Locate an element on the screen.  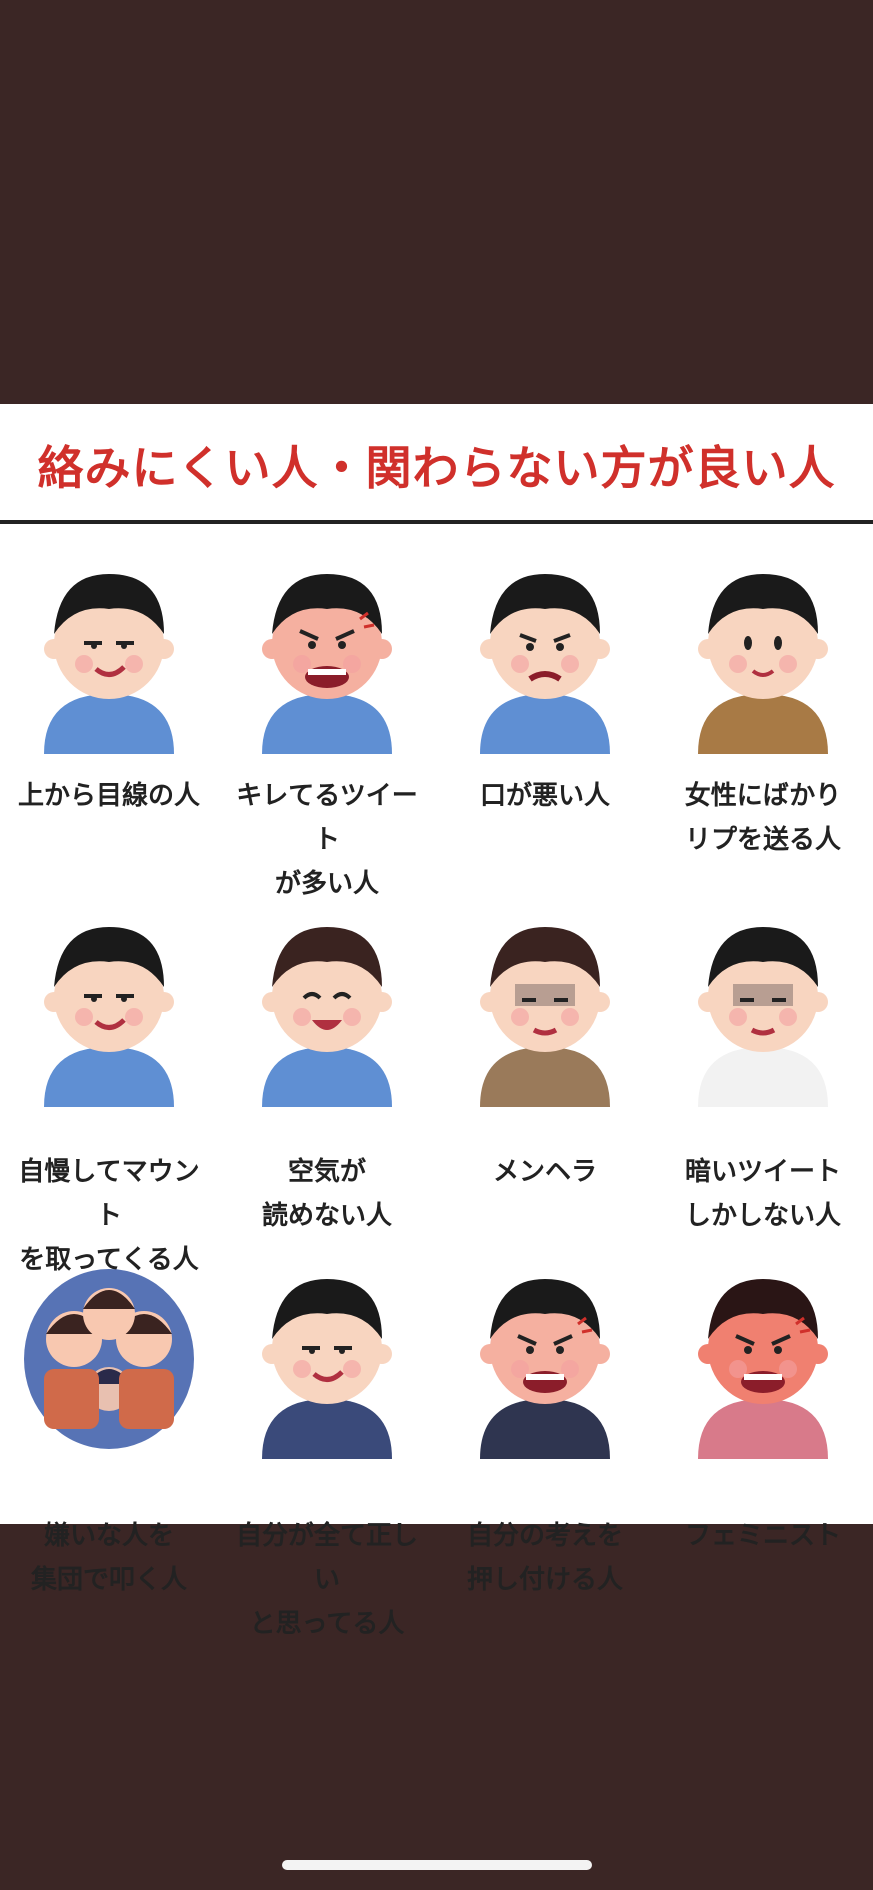
illustration-item: 上から目線の人 is located at coordinates (109, 716).